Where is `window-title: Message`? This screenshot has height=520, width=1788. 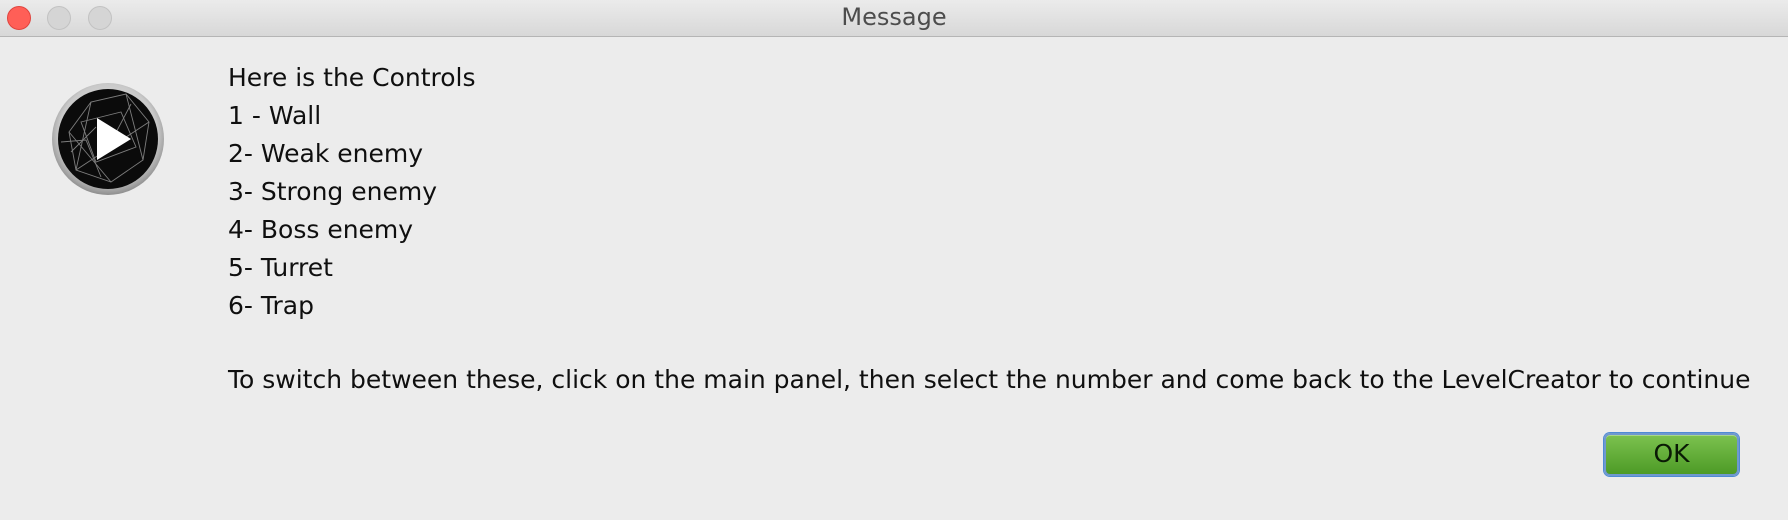 window-title: Message is located at coordinates (894, 17).